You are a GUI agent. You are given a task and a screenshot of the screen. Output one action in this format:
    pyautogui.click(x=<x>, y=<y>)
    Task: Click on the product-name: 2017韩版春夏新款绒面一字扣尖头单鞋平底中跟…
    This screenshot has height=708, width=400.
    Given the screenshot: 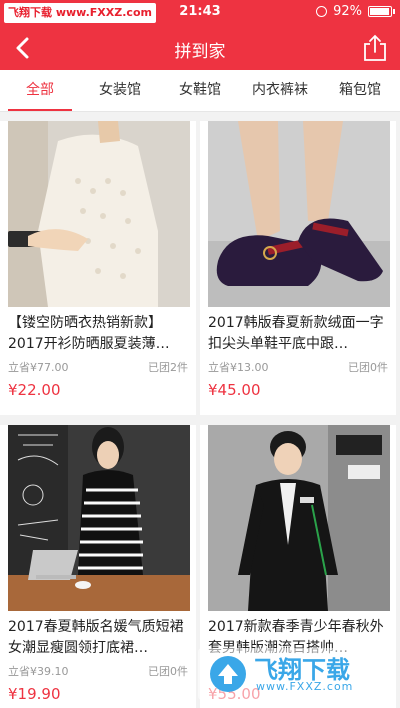 What is the action you would take?
    pyautogui.click(x=296, y=333)
    